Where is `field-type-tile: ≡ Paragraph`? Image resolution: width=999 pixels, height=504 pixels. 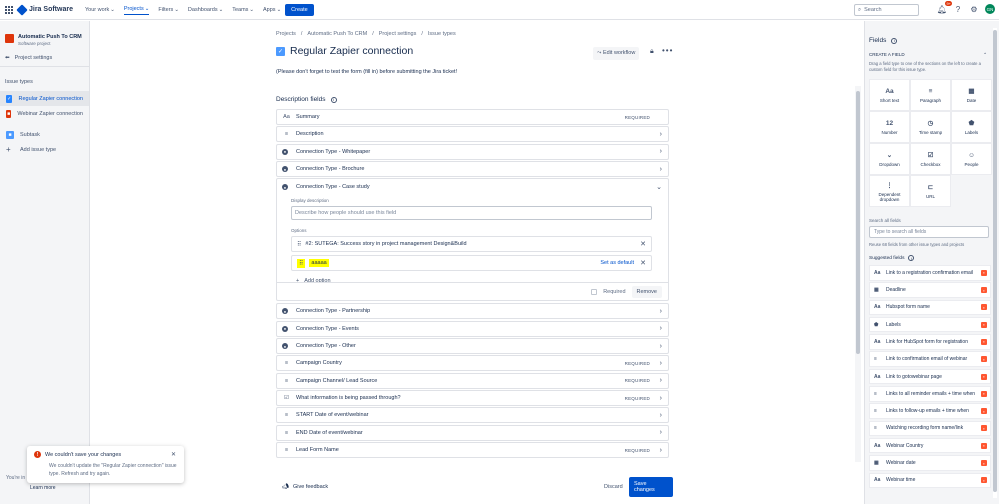
field-type-tile: ≡ Paragraph is located at coordinates (930, 95).